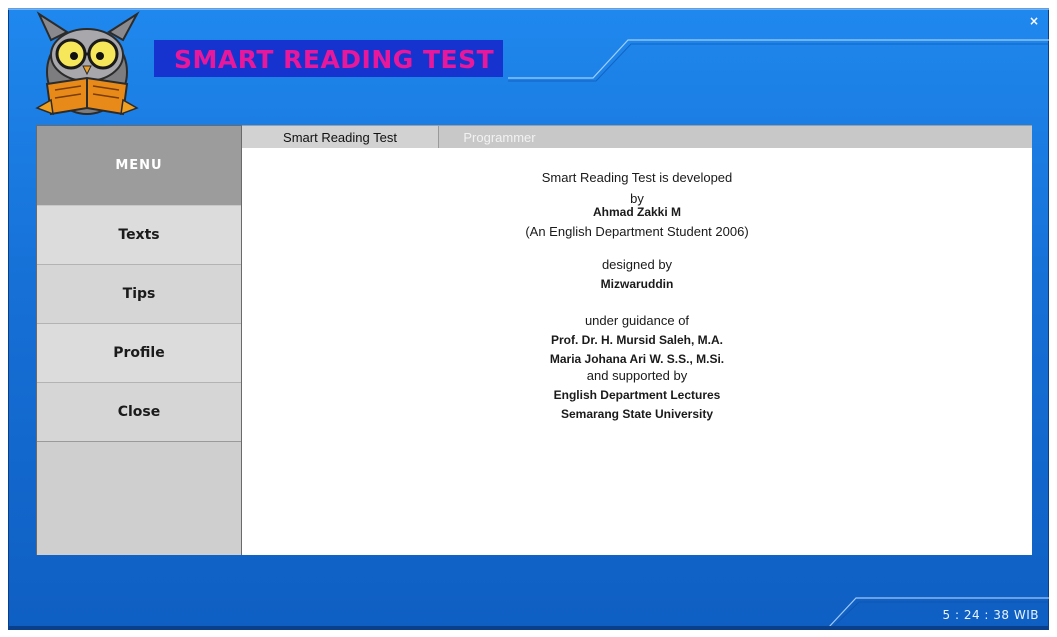 The width and height of the screenshot is (1057, 637). What do you see at coordinates (334, 59) in the screenshot?
I see `app-title: SMART READING TEST` at bounding box center [334, 59].